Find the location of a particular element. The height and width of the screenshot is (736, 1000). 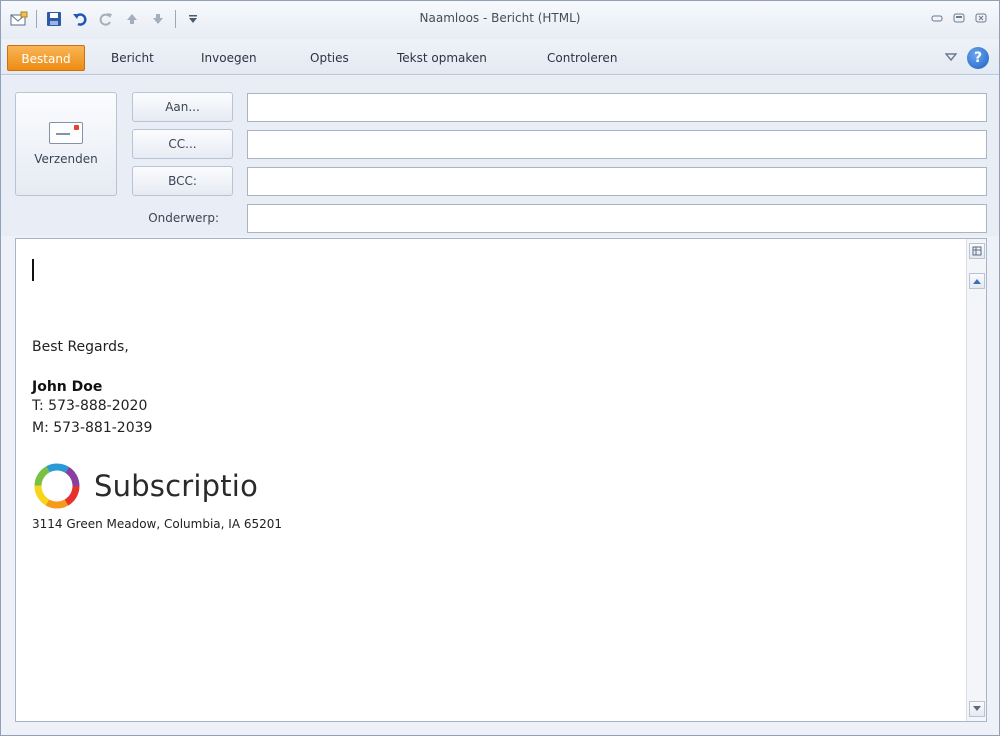

ruler-toggle-icon is located at coordinates (977, 251).